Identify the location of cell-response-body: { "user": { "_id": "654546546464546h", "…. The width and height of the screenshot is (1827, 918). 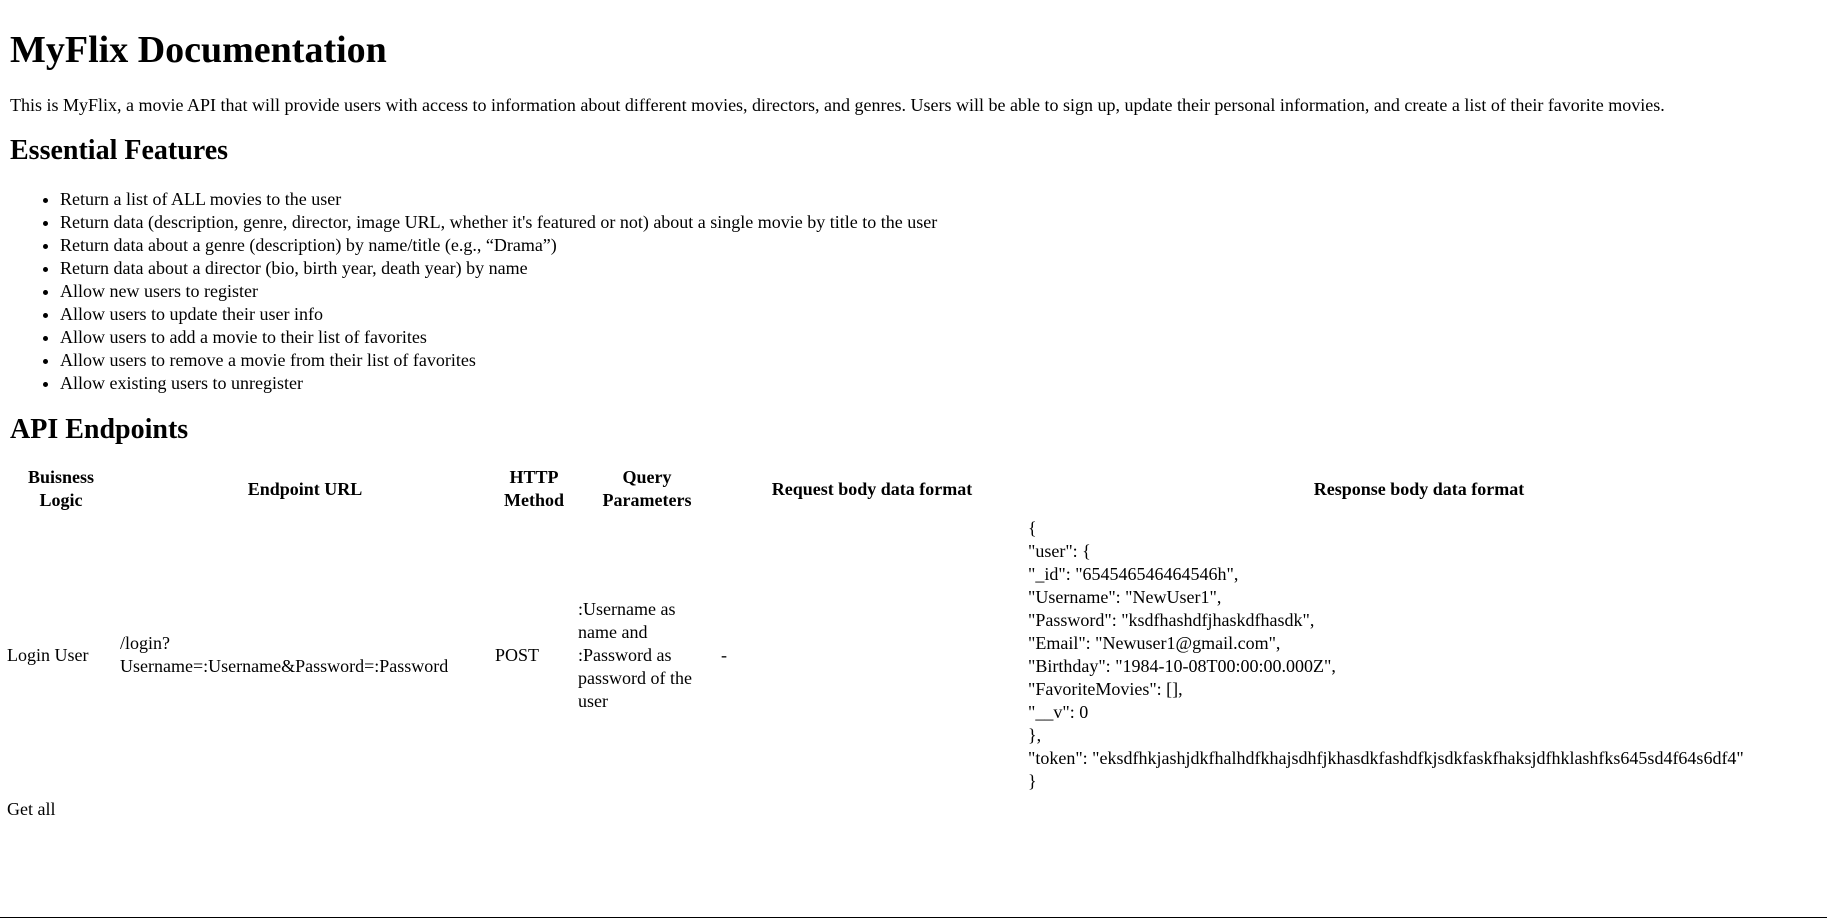
(1419, 655).